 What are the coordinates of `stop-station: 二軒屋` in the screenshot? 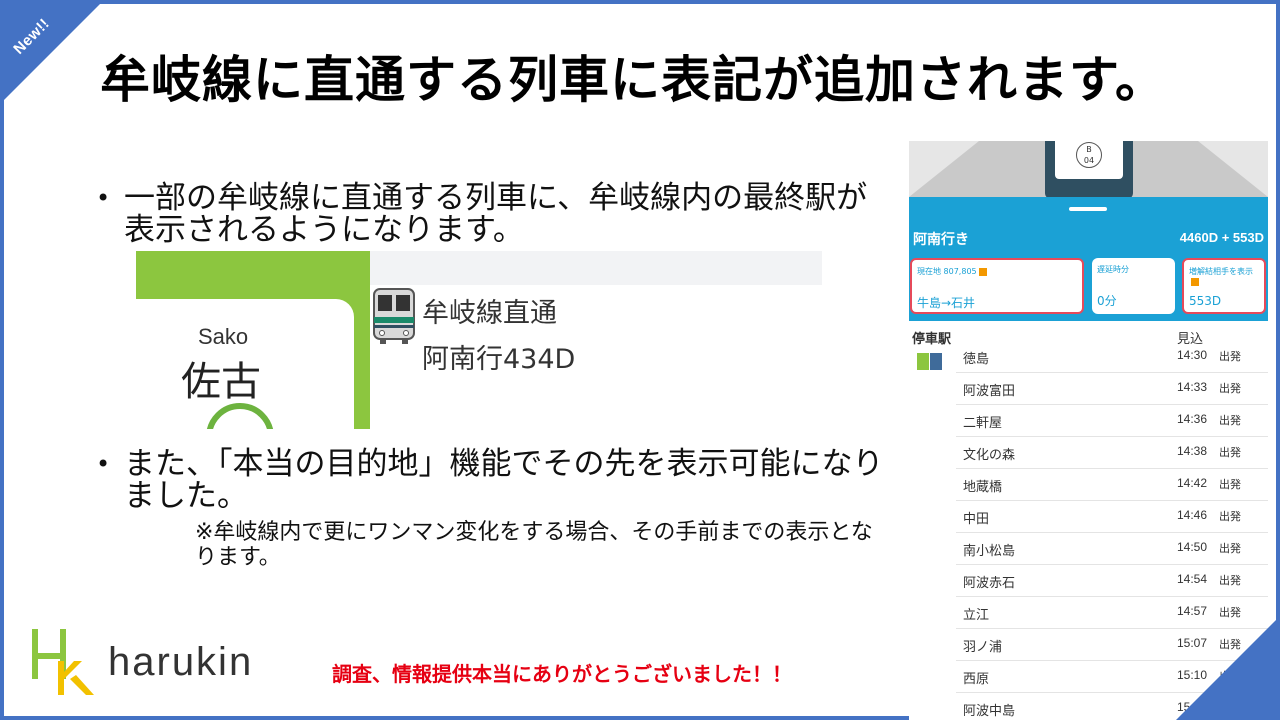 It's located at (983, 423).